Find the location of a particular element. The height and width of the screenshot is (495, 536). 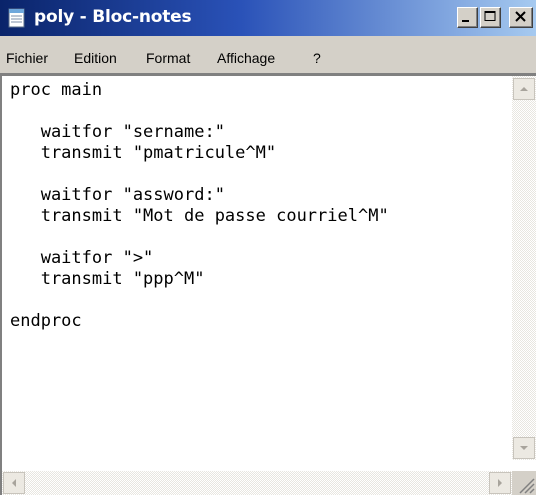

menu-format: Format is located at coordinates (168, 58).